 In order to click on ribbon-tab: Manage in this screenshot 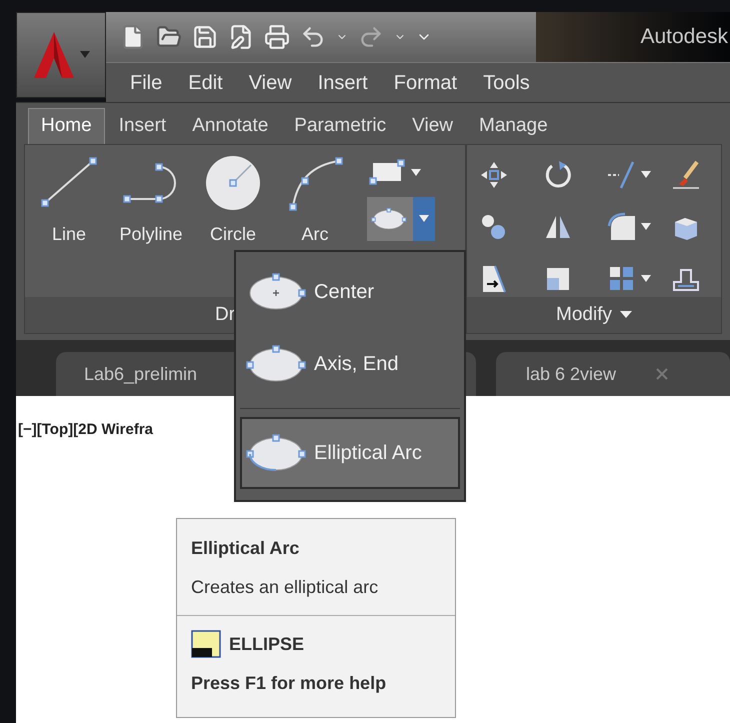, I will do `click(513, 126)`.